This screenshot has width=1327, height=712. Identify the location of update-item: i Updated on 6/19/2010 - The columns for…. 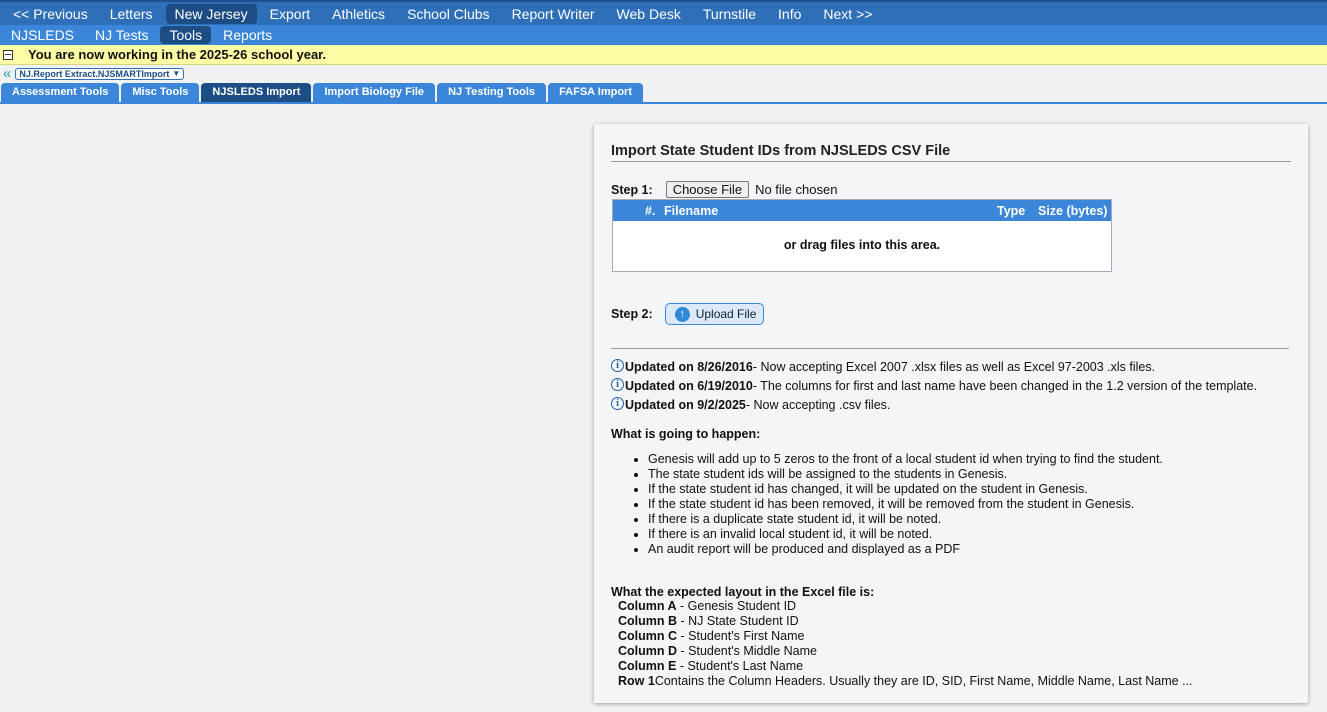
(951, 386).